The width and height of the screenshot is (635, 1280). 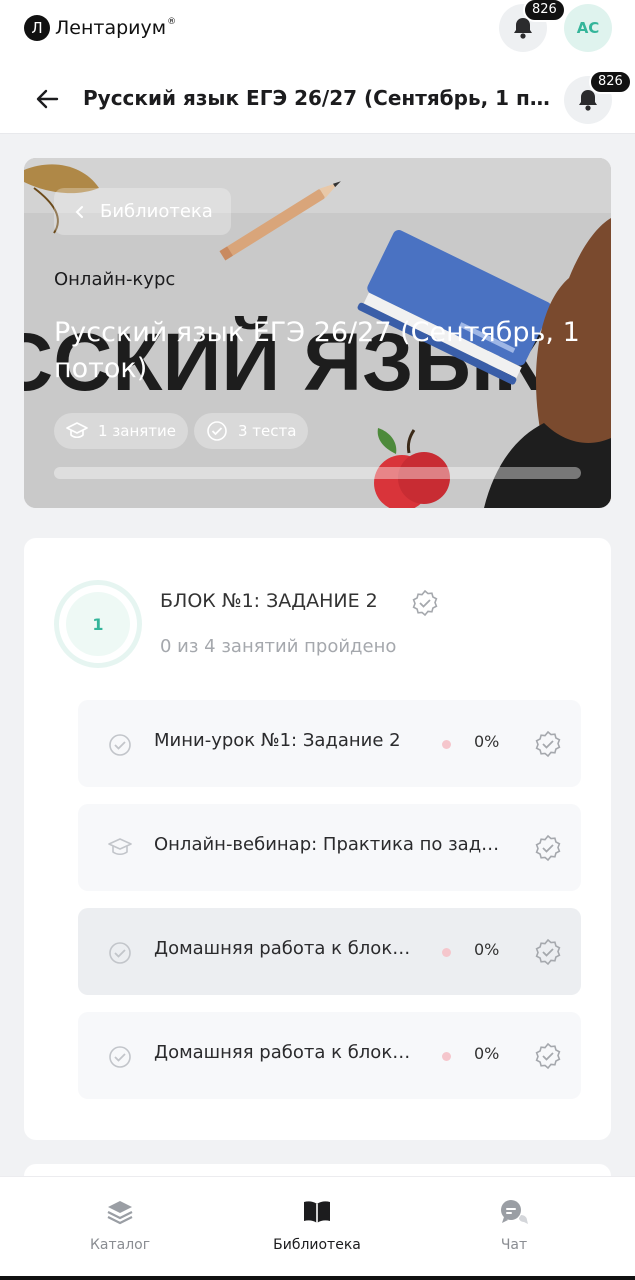 What do you see at coordinates (514, 1212) in the screenshot?
I see `chat-icon` at bounding box center [514, 1212].